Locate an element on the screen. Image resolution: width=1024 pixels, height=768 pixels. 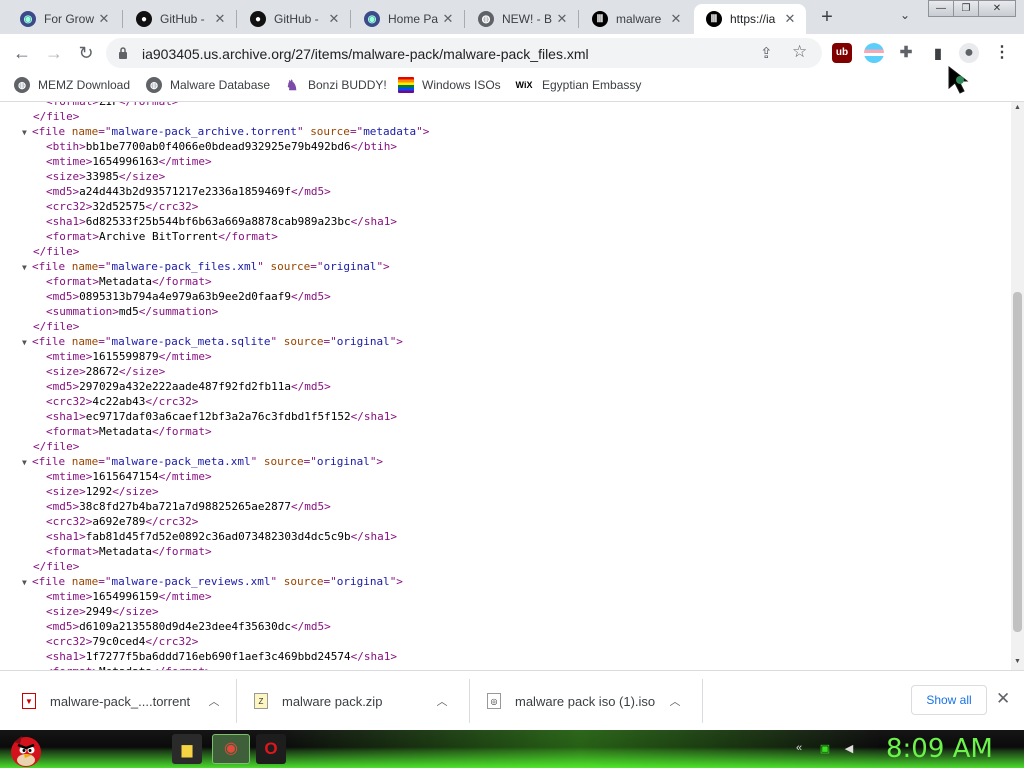
puzzle-extensions-icon: ✚ is located at coordinates (906, 53).